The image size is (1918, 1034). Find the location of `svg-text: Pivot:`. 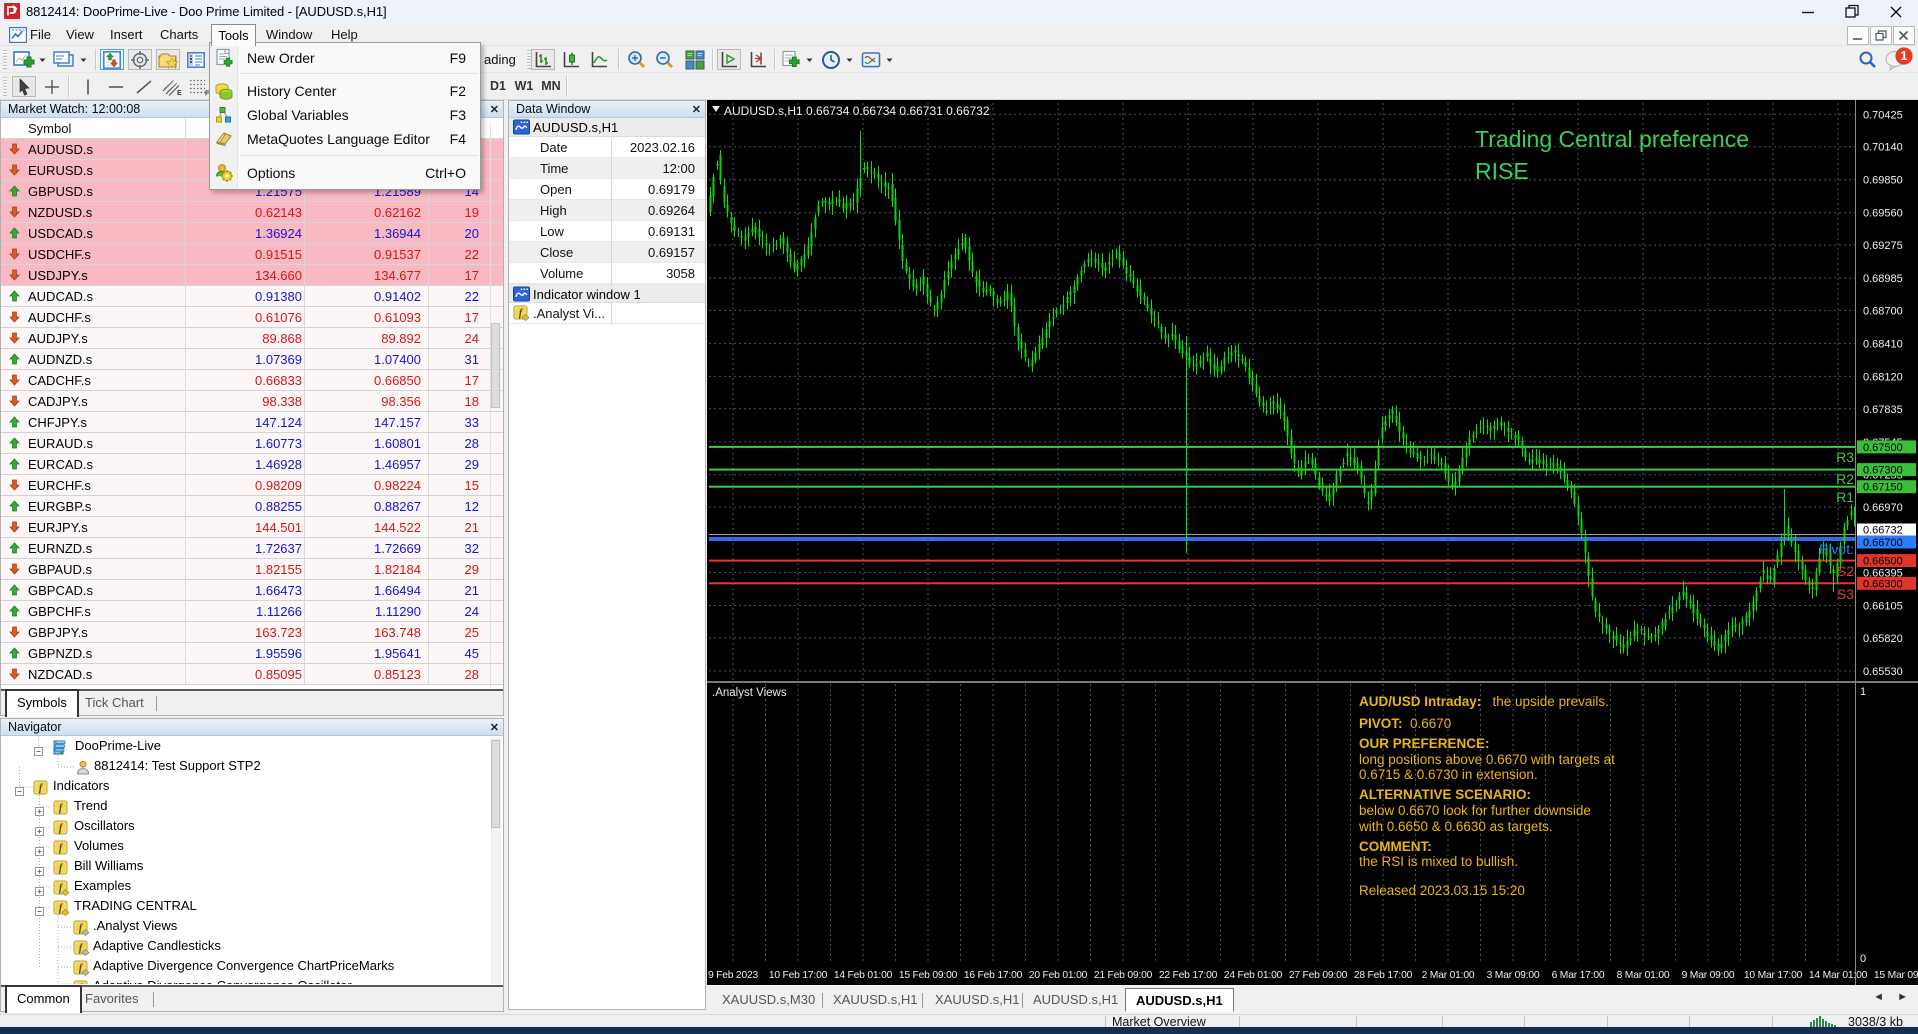

svg-text: Pivot: is located at coordinates (1836, 549).